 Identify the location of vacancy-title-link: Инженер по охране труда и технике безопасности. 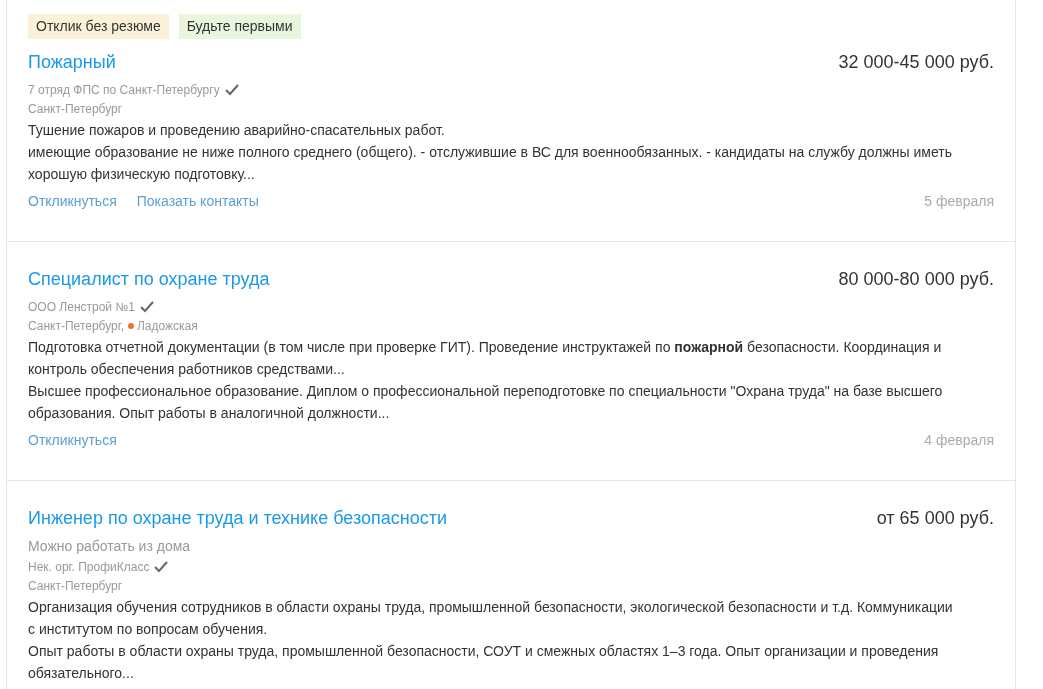
(237, 518).